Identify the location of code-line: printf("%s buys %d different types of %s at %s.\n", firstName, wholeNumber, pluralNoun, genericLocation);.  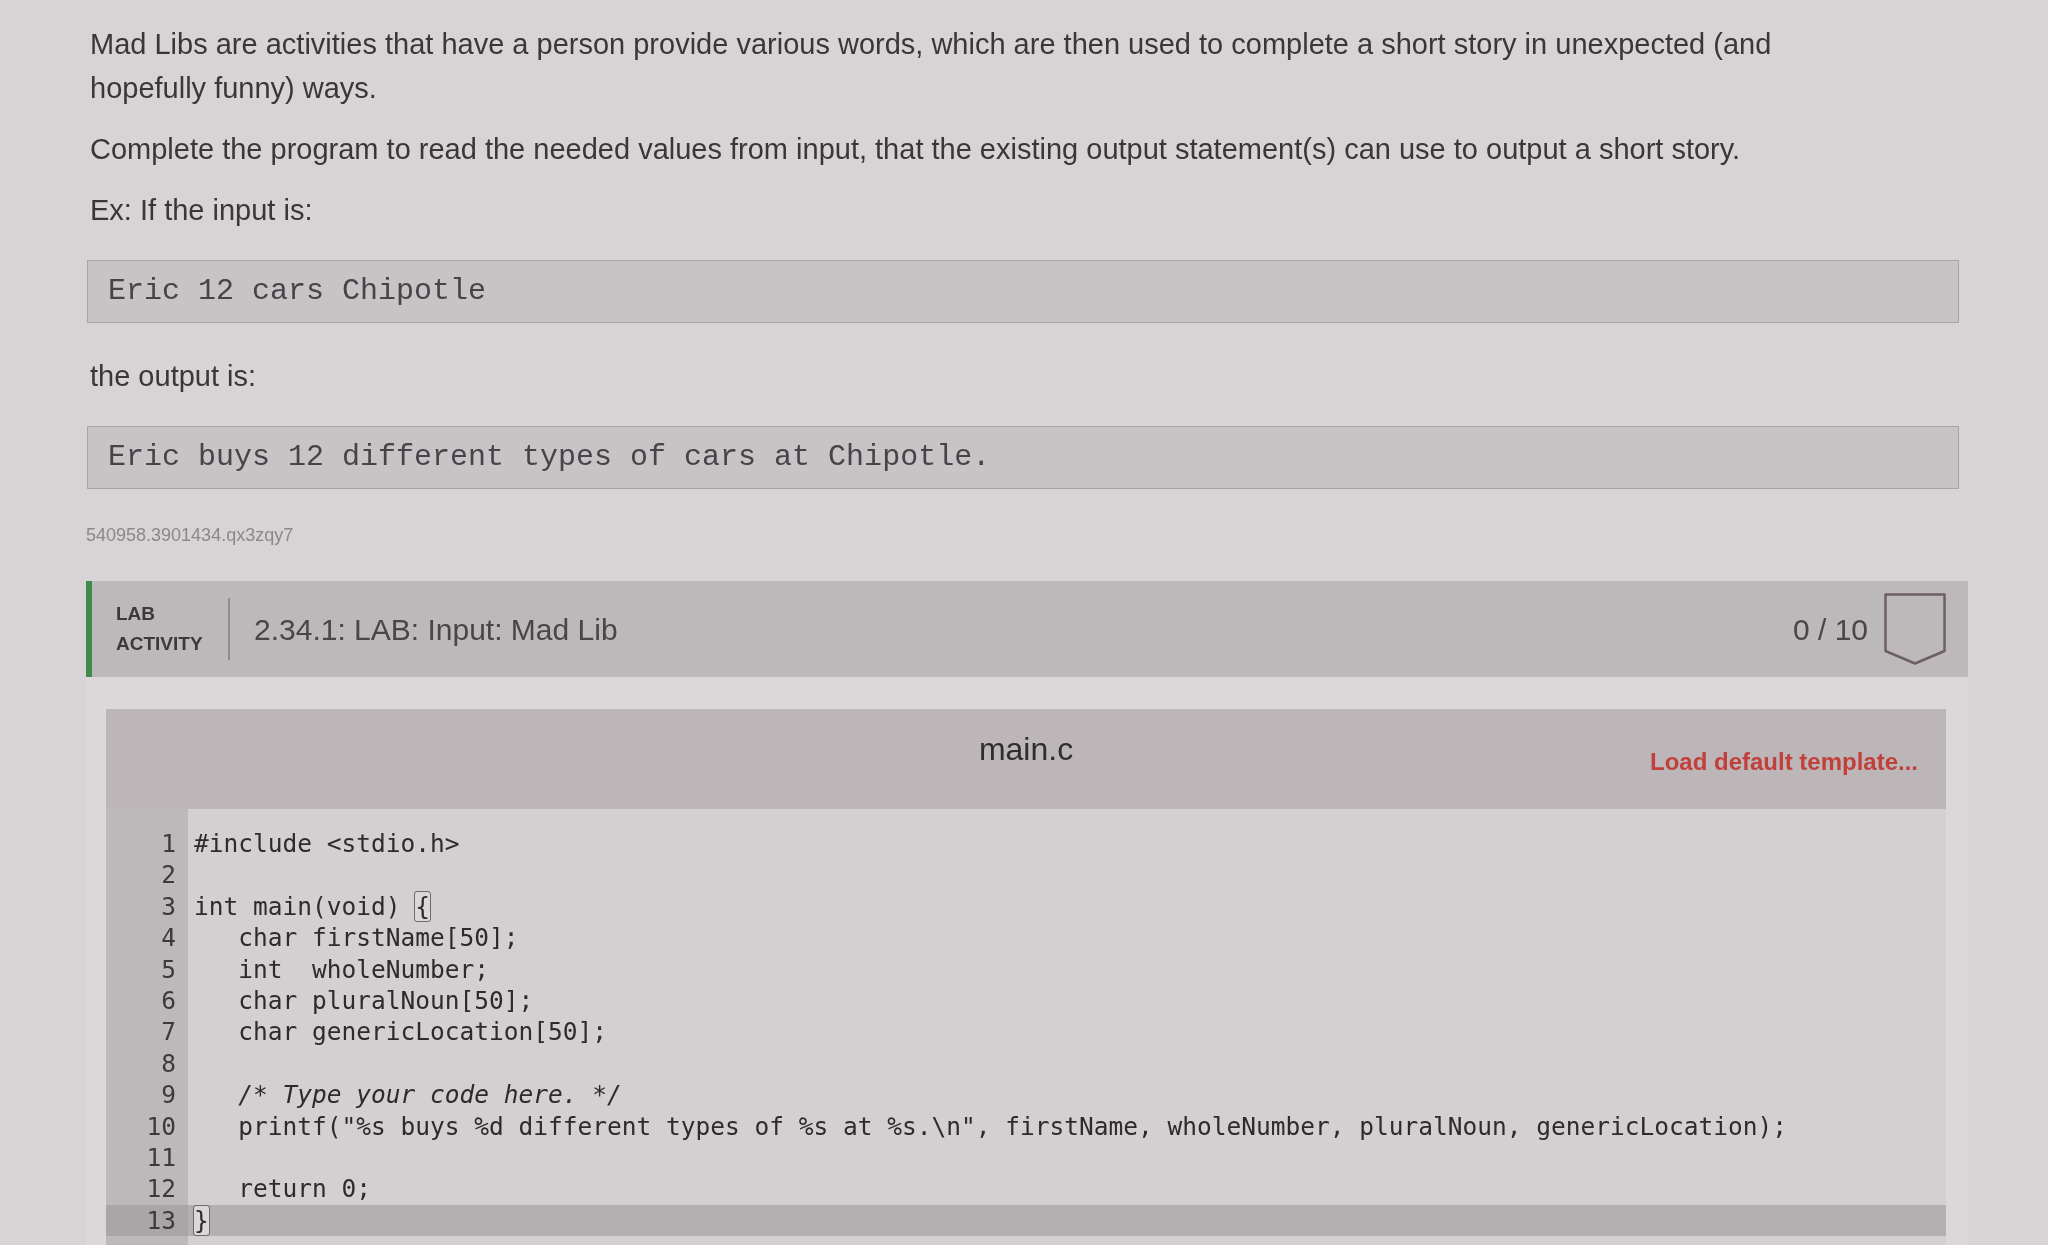
(1012, 1126).